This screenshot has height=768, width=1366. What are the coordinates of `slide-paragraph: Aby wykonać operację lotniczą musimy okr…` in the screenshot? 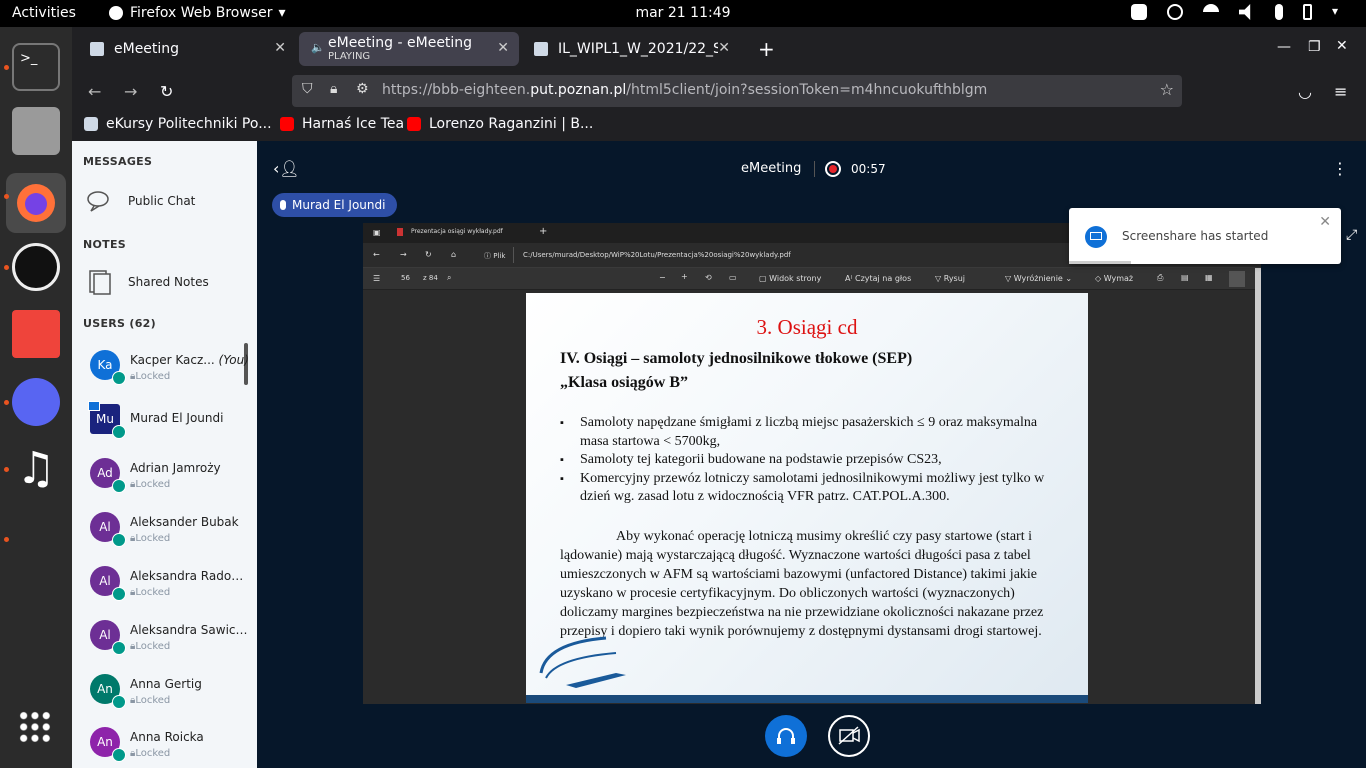 It's located at (802, 584).